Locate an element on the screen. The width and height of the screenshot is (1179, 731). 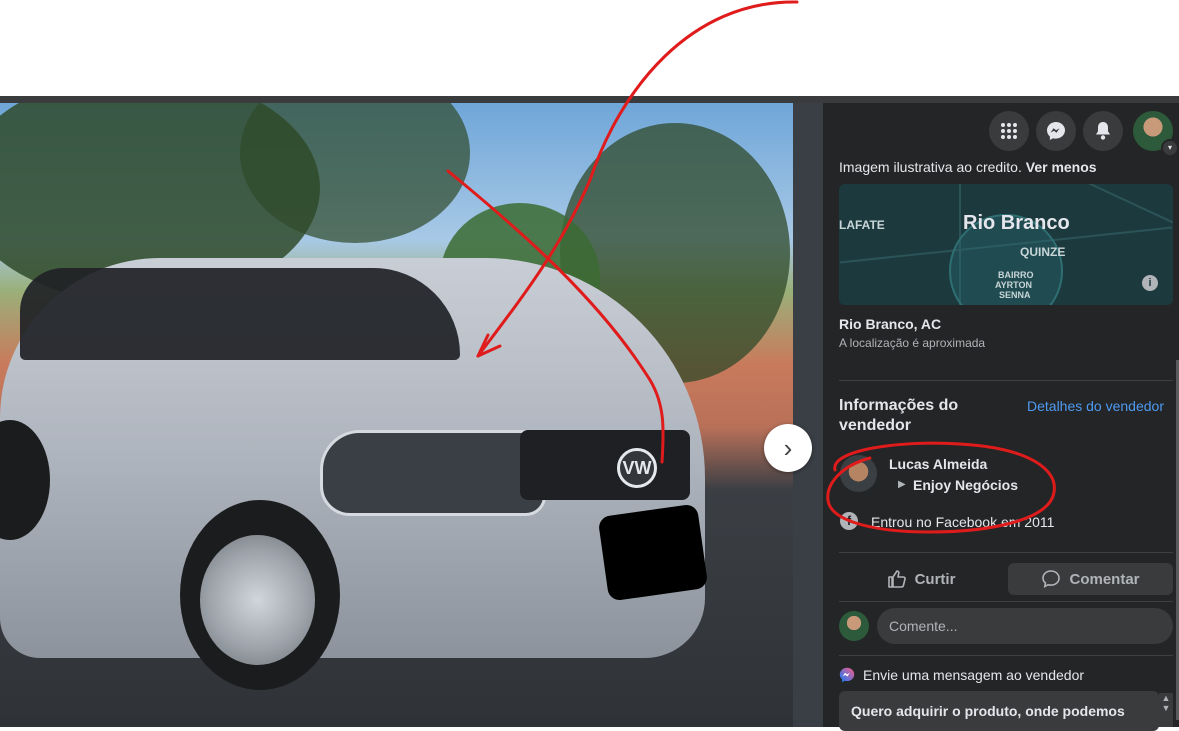
seller-name: Lucas Almeida is located at coordinates (938, 464).